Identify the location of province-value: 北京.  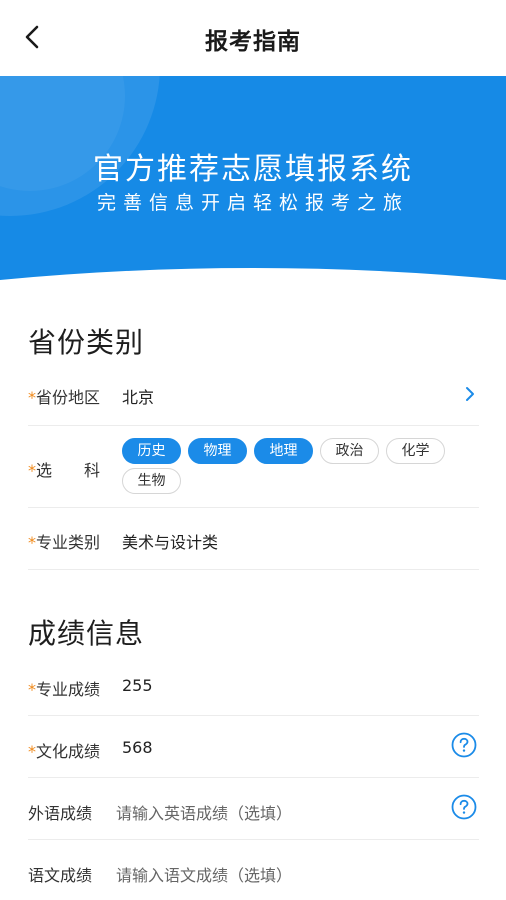
(138, 397).